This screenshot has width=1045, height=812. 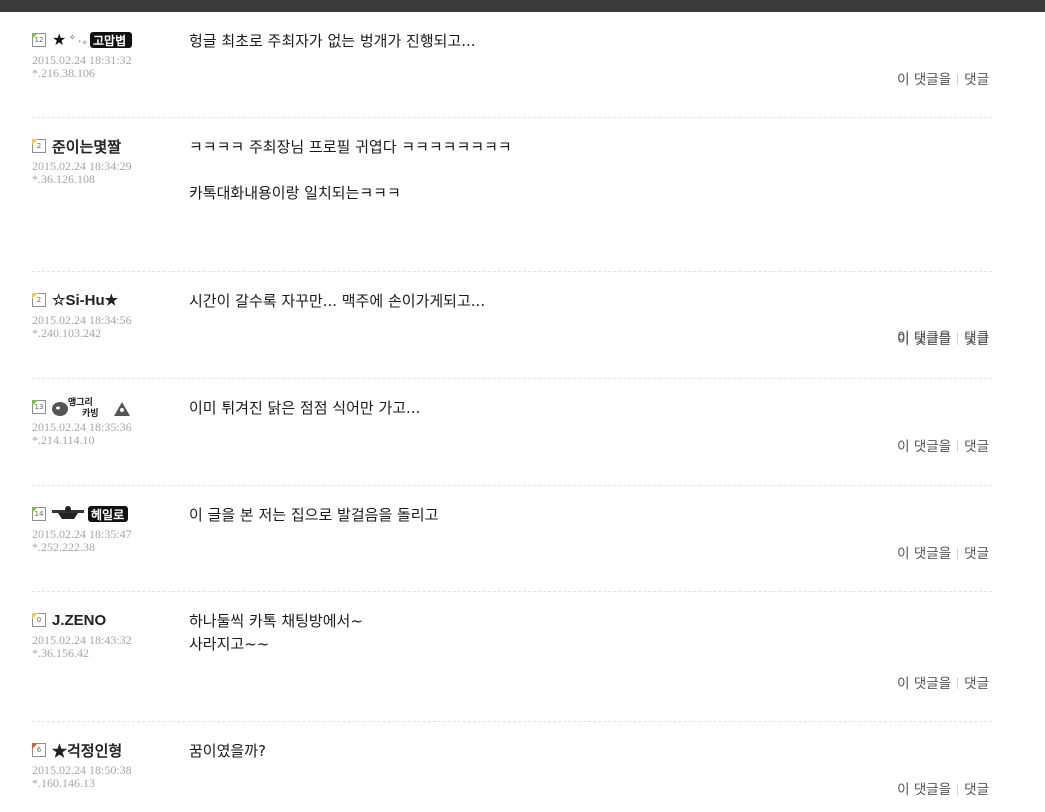 I want to click on comment-author: 2 준이는몇짤, so click(x=107, y=146).